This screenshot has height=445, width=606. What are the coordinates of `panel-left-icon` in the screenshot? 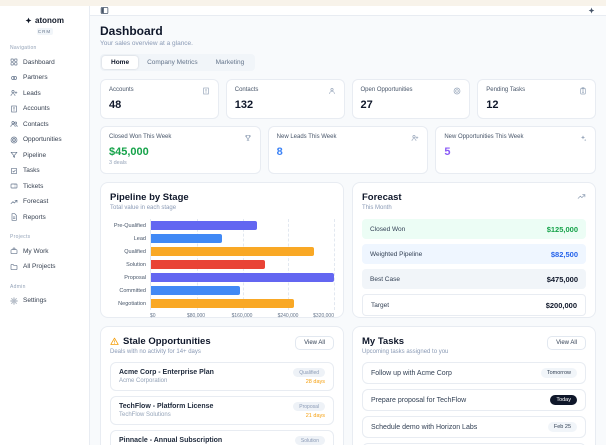 It's located at (104, 10).